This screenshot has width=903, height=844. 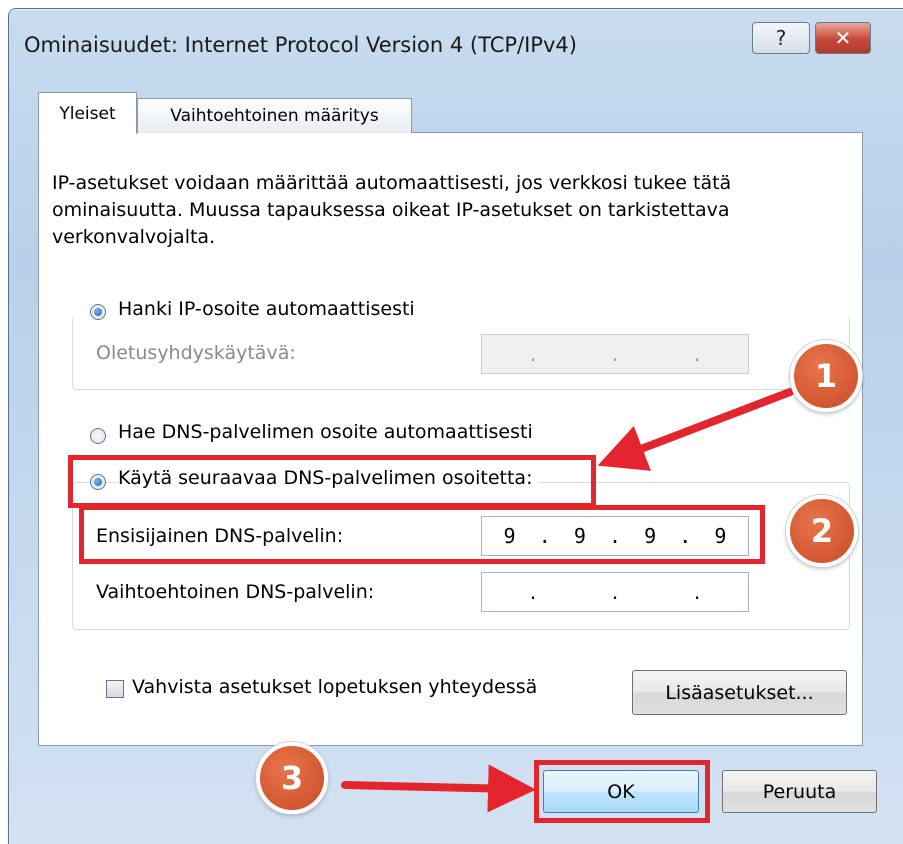 I want to click on step-badge-3: 3, so click(x=292, y=778).